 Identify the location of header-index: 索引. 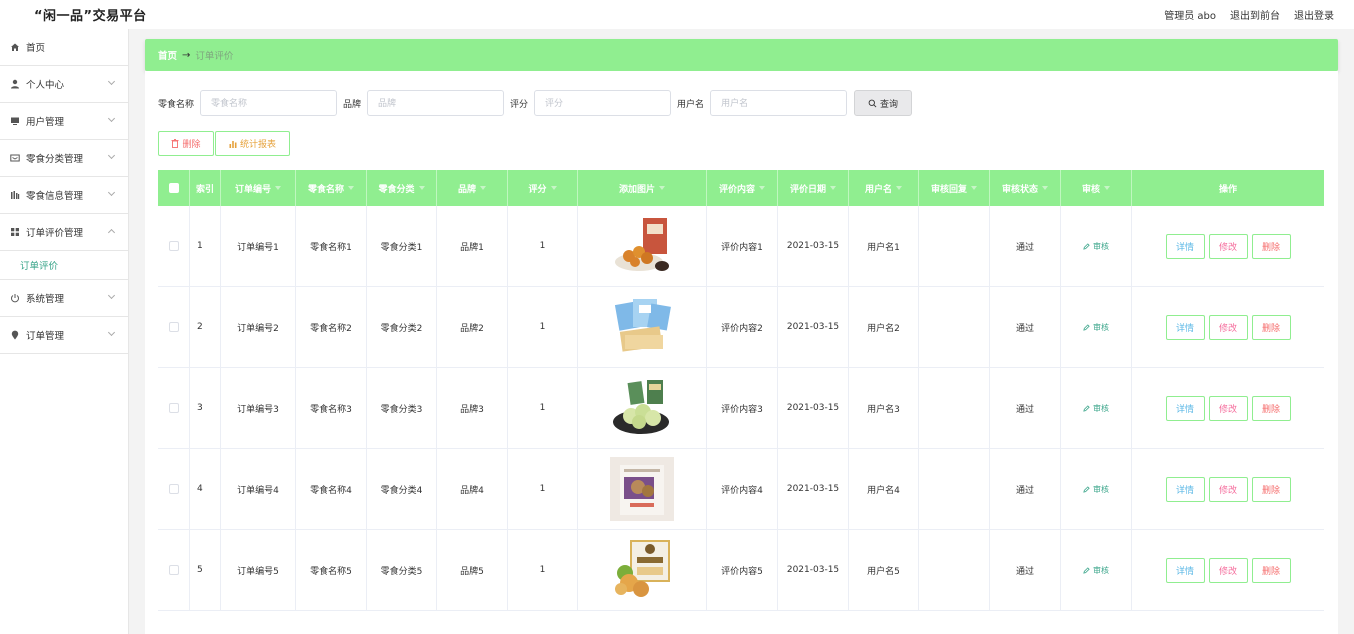
(205, 188).